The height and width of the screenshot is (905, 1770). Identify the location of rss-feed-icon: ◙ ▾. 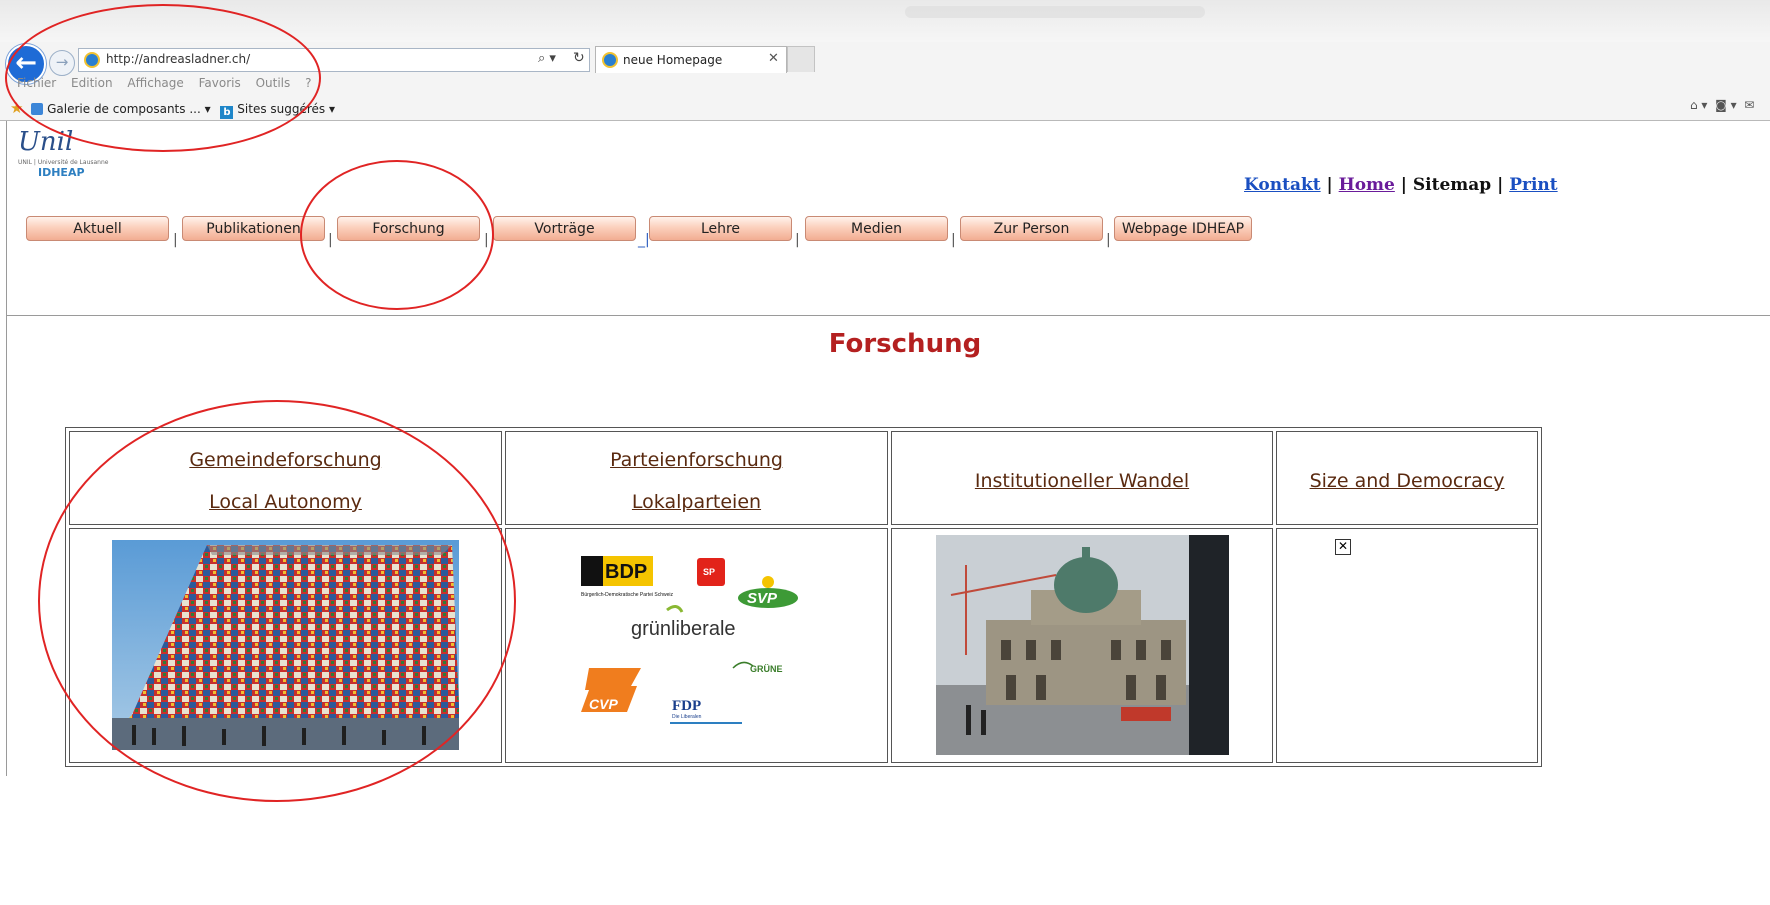
(1723, 105).